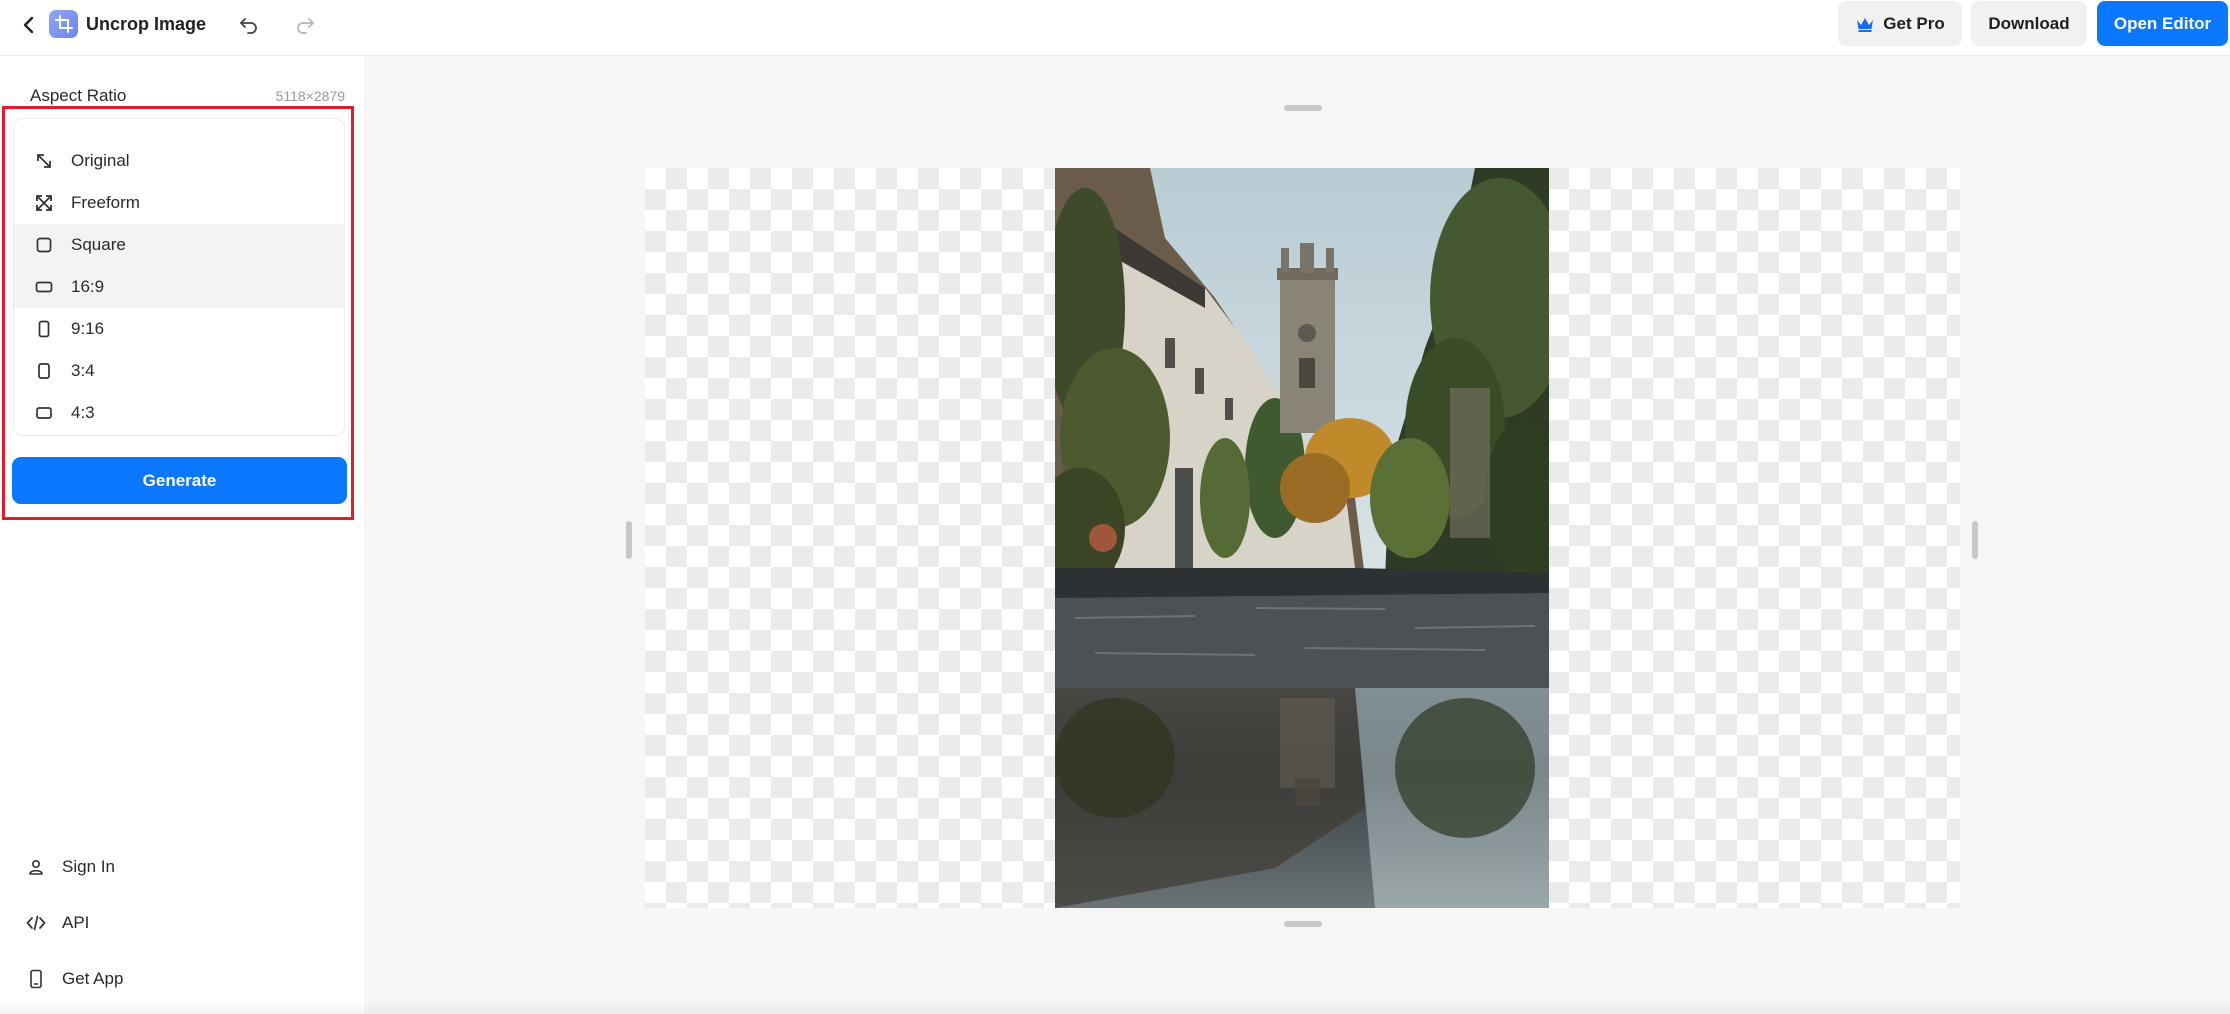  What do you see at coordinates (44, 203) in the screenshot?
I see `freeform-arrows-icon` at bounding box center [44, 203].